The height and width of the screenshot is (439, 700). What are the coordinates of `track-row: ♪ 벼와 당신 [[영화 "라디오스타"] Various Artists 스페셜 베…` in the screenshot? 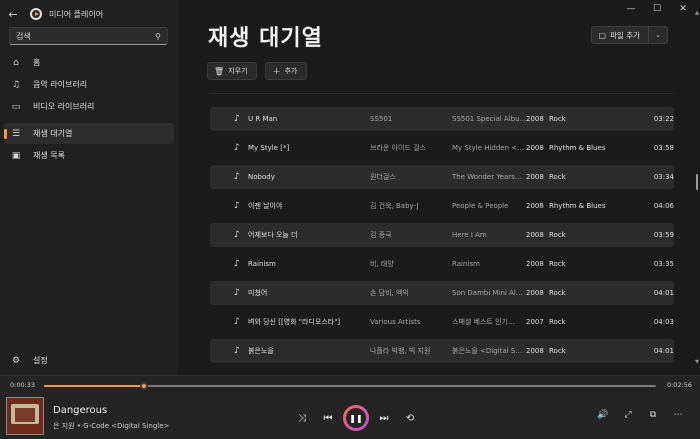 It's located at (442, 322).